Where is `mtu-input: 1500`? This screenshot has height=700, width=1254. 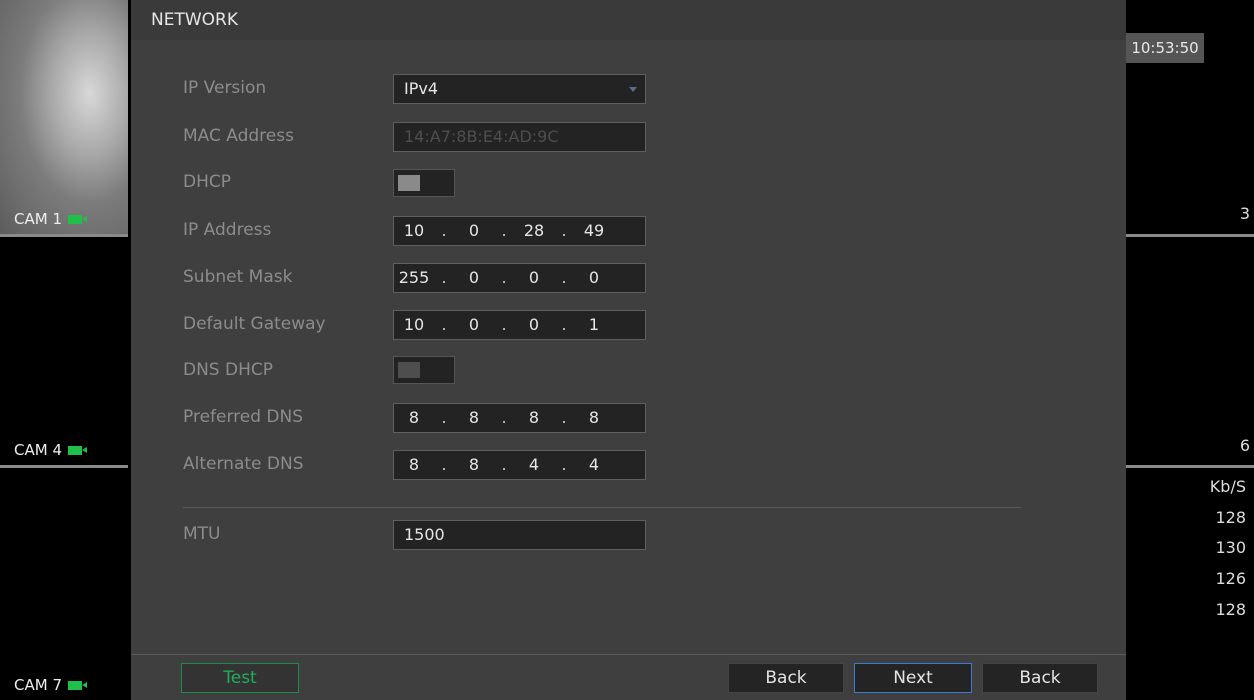 mtu-input: 1500 is located at coordinates (519, 535).